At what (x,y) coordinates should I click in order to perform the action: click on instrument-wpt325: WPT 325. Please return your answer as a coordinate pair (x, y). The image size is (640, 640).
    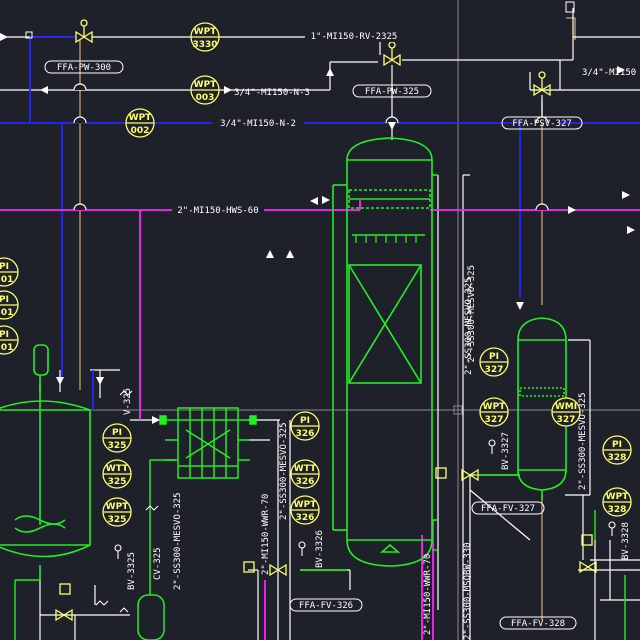
    Looking at the image, I should click on (117, 512).